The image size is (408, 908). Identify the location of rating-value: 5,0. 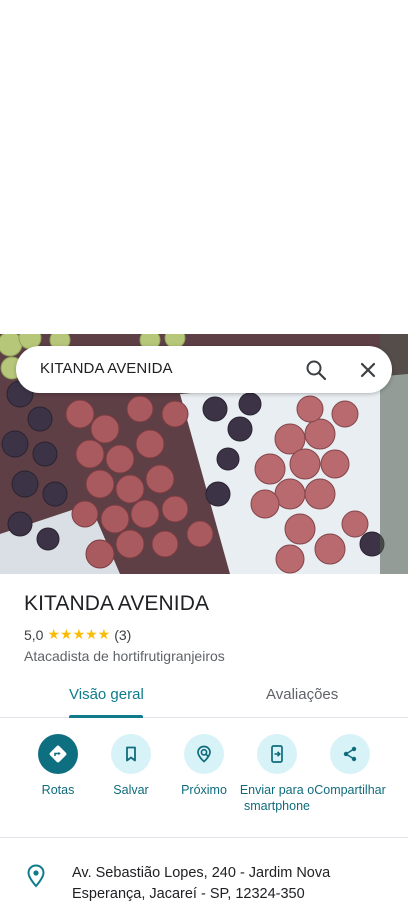
(34, 634).